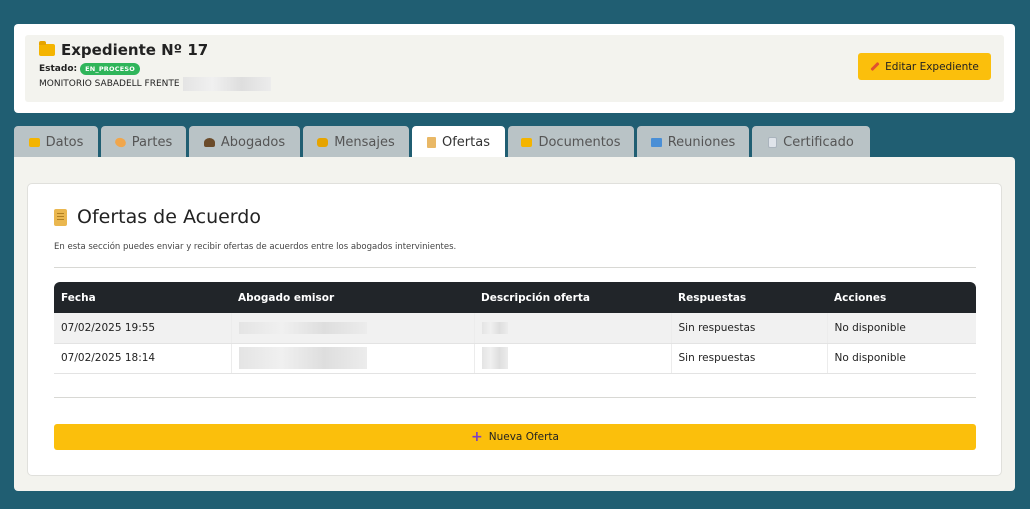 The height and width of the screenshot is (509, 1030). I want to click on edit-case-button: Editar Expediente, so click(924, 66).